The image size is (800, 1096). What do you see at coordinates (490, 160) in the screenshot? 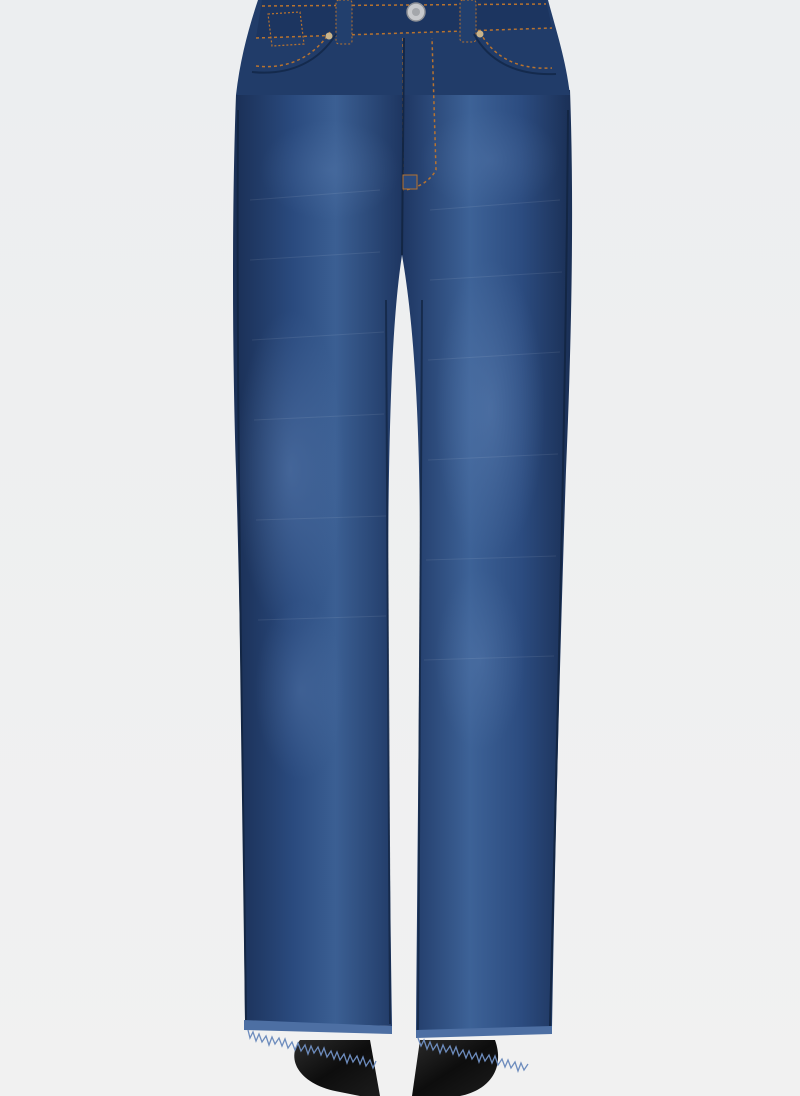
I see `right-hip-fade` at bounding box center [490, 160].